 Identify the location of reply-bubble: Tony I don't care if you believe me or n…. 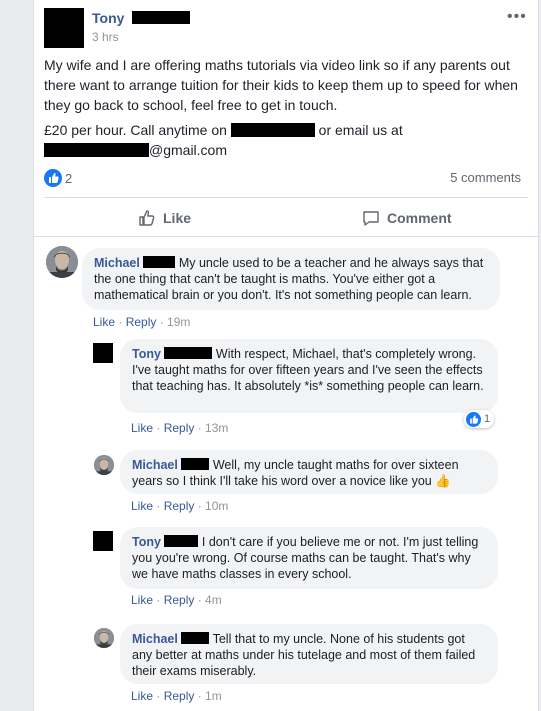
(309, 558).